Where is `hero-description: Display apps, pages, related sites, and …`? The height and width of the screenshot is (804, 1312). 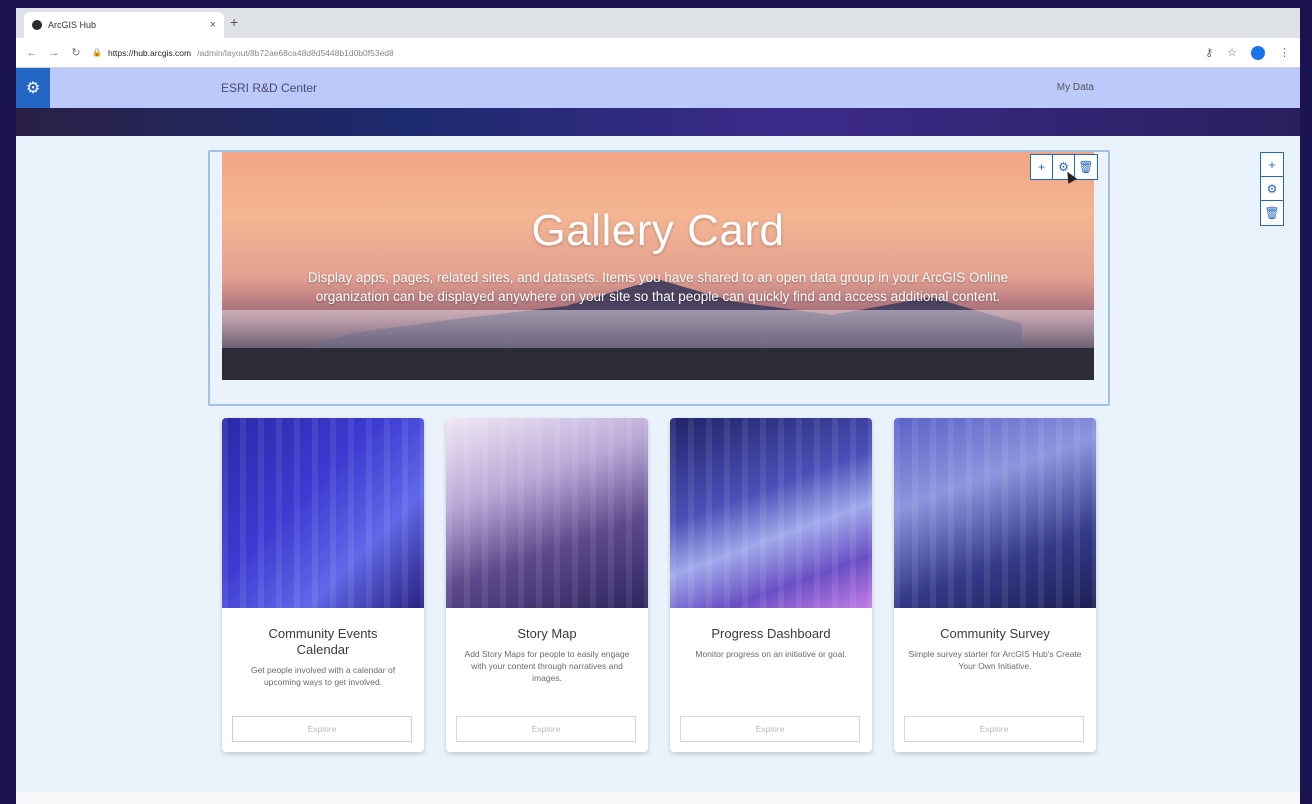 hero-description: Display apps, pages, related sites, and … is located at coordinates (658, 287).